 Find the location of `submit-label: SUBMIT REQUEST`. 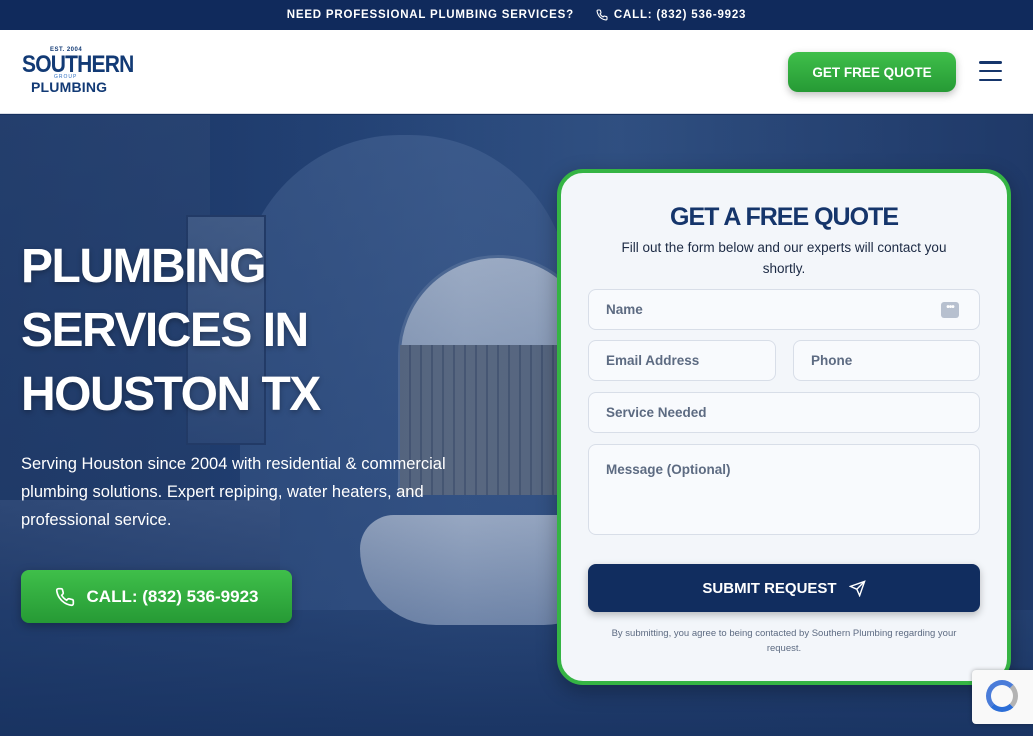

submit-label: SUBMIT REQUEST is located at coordinates (769, 588).